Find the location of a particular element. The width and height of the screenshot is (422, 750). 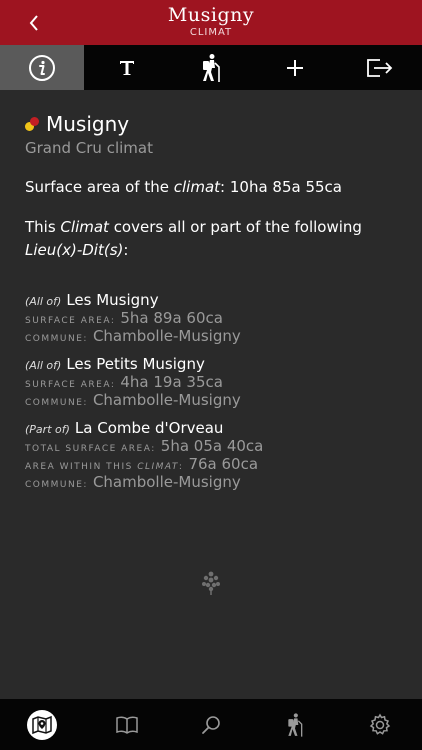

header-bar: Musigny CLIMAT is located at coordinates (211, 22).